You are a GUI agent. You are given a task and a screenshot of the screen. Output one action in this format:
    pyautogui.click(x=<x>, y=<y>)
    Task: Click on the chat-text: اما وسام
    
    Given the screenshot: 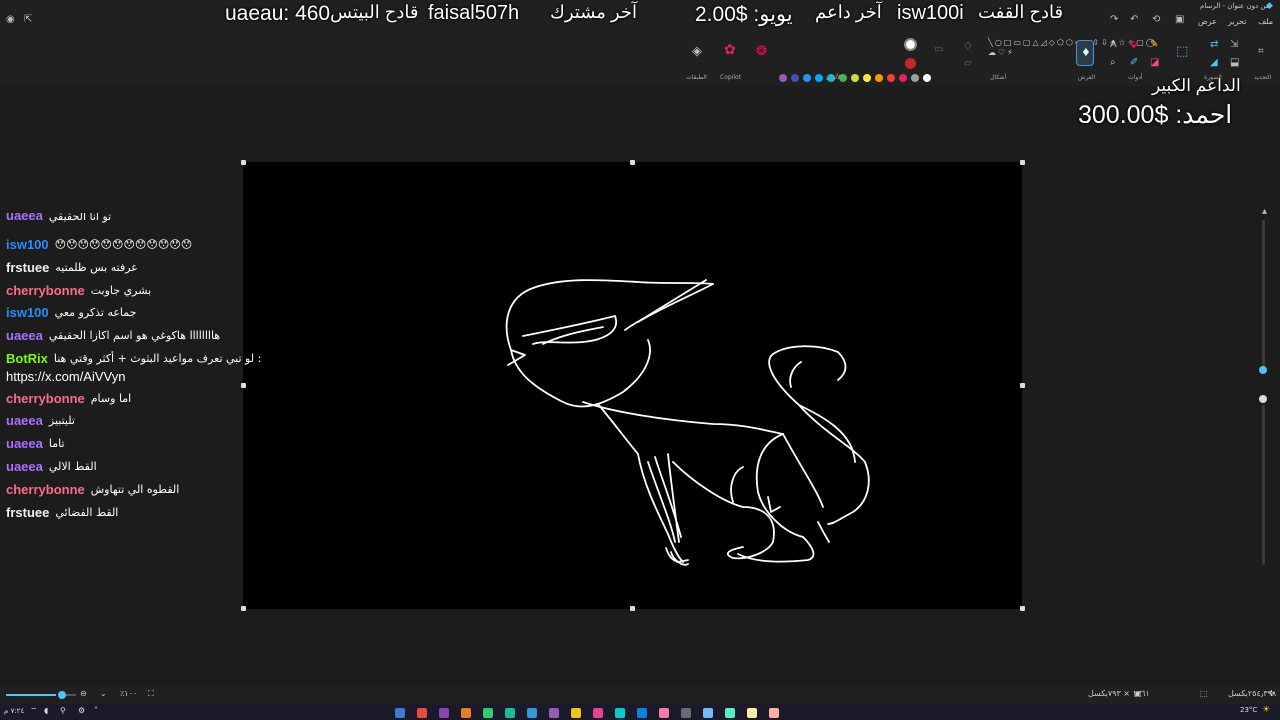 What is the action you would take?
    pyautogui.click(x=111, y=398)
    